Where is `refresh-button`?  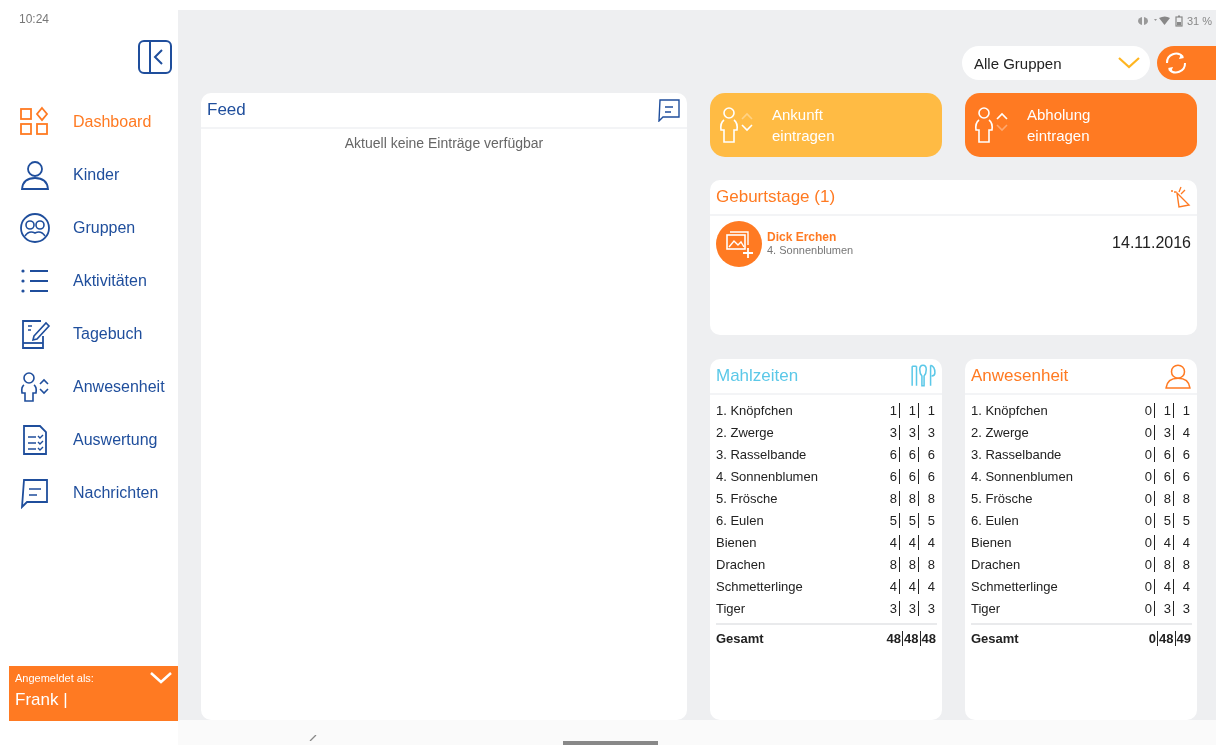 refresh-button is located at coordinates (1186, 63).